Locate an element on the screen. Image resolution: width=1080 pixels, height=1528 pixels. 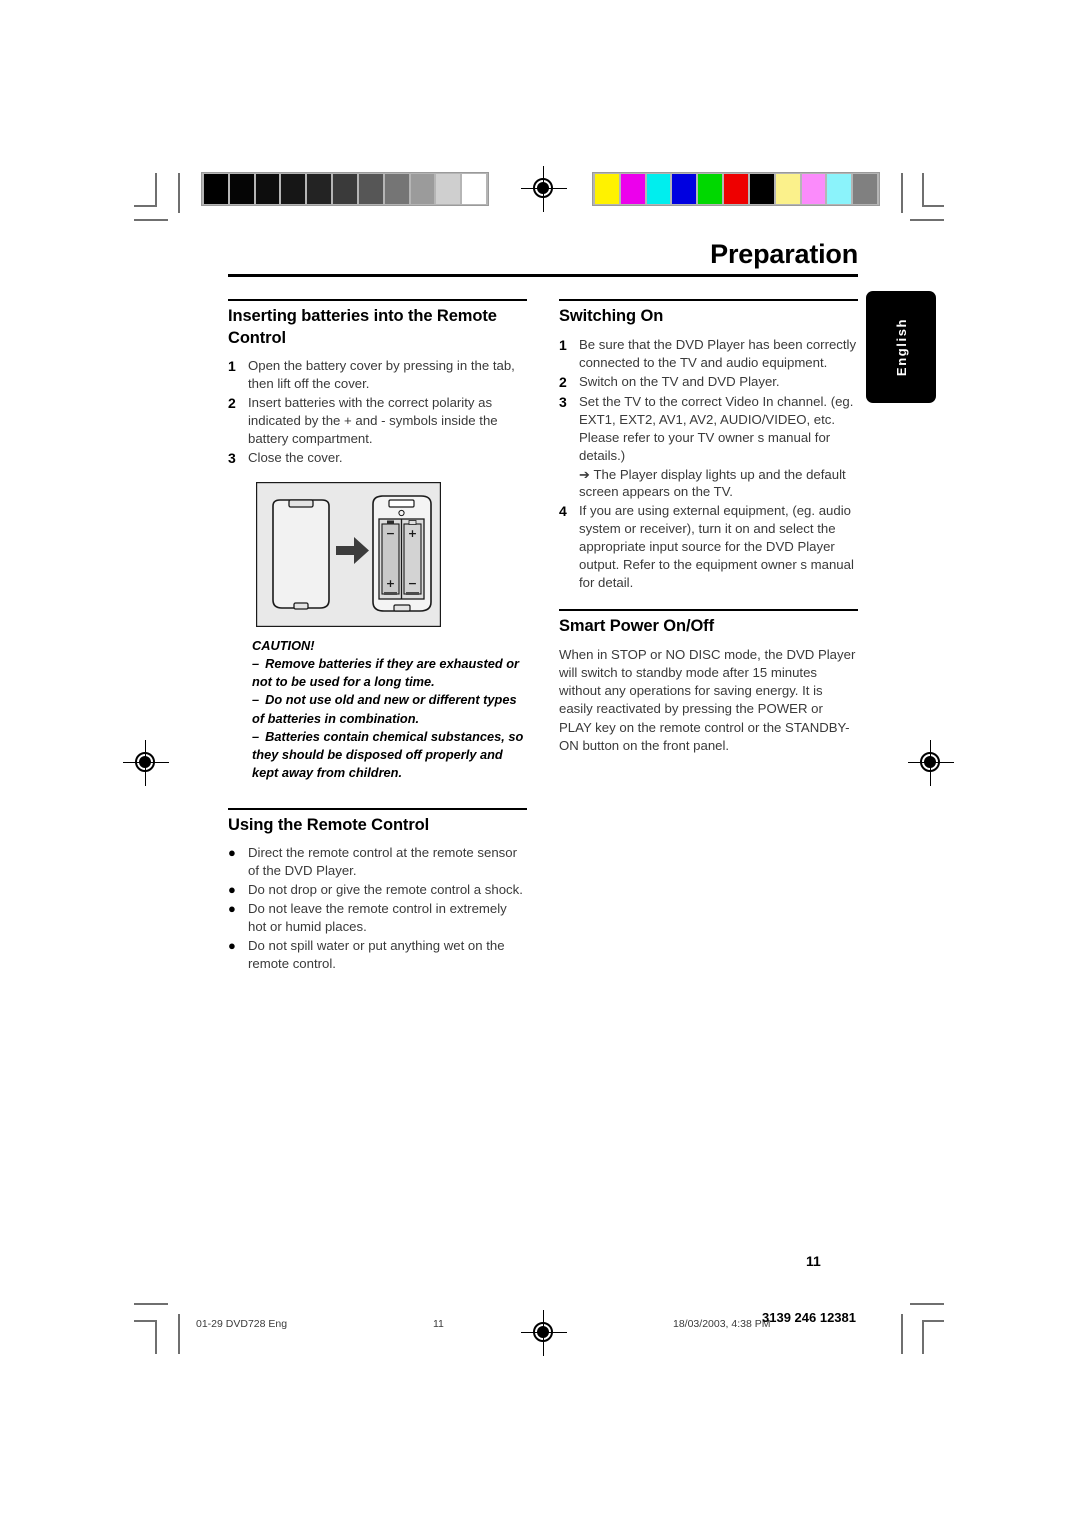
crop-mark-bottom-right-vertical is located at coordinates (923, 1337).